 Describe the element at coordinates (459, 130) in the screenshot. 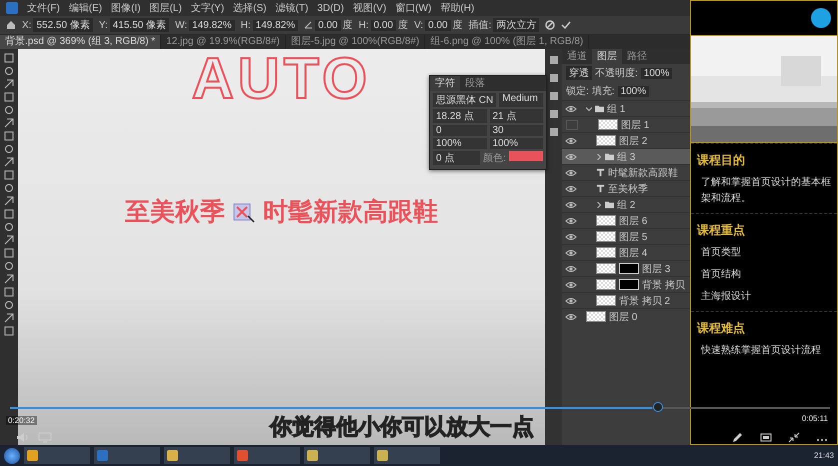

I see `kerning-field: 0` at that location.